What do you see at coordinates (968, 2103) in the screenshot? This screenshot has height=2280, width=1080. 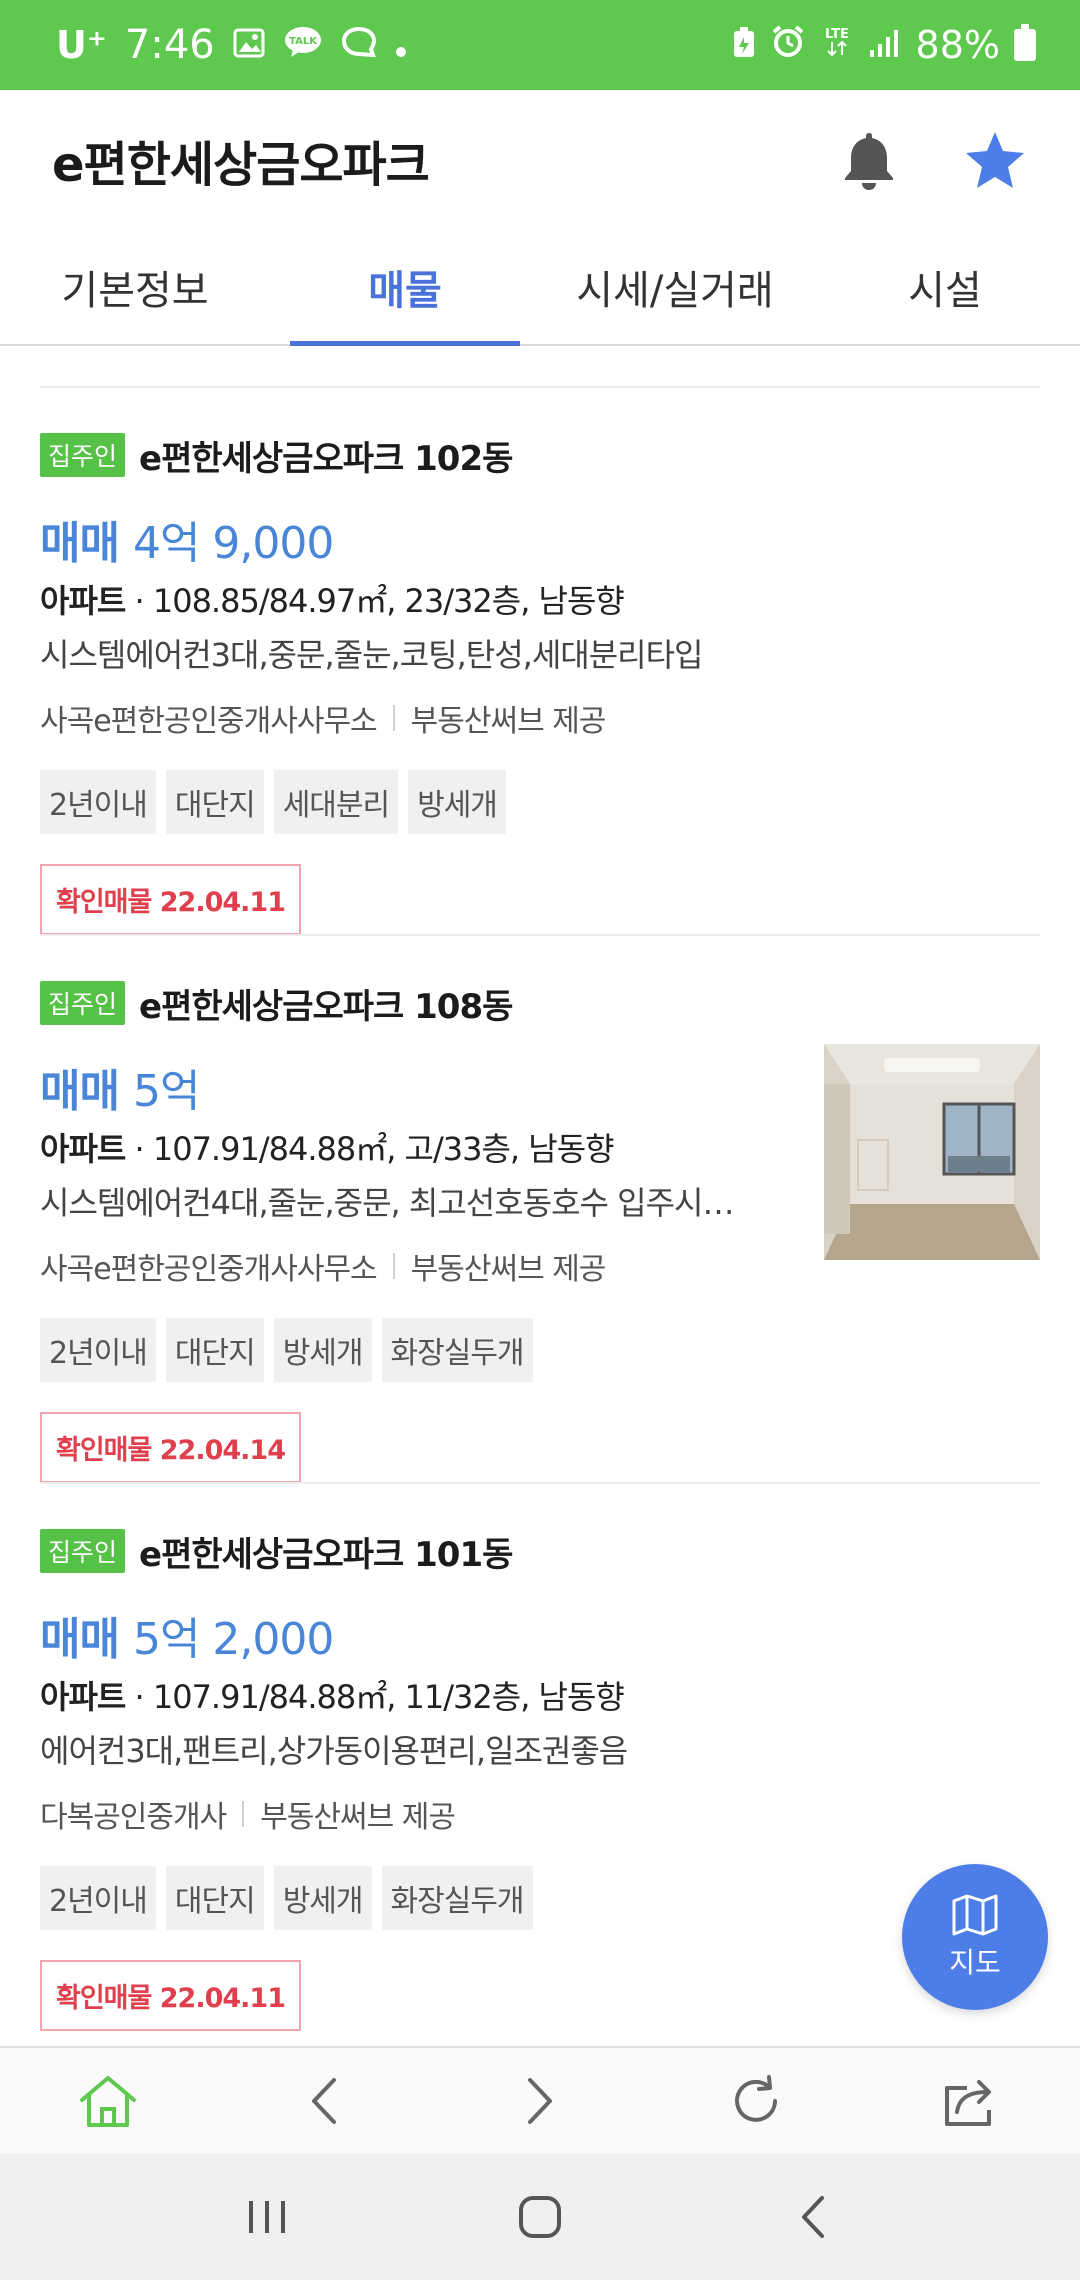 I see `share-icon` at bounding box center [968, 2103].